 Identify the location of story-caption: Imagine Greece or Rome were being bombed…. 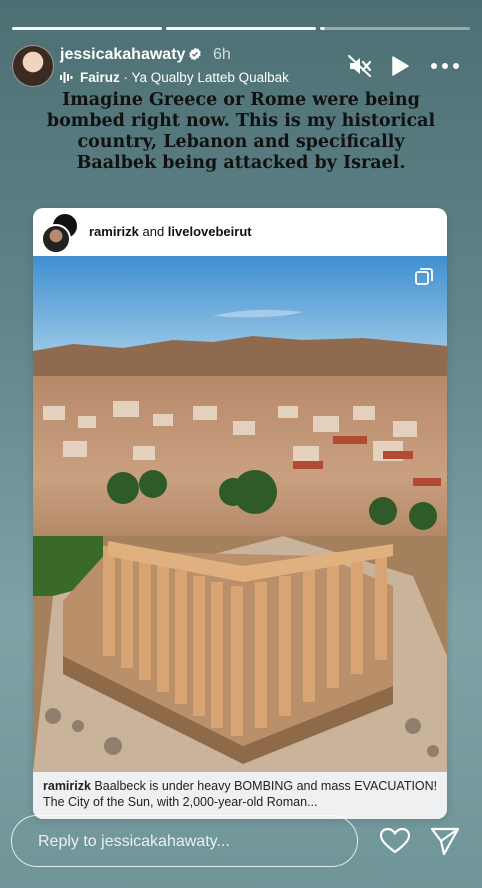
(241, 132).